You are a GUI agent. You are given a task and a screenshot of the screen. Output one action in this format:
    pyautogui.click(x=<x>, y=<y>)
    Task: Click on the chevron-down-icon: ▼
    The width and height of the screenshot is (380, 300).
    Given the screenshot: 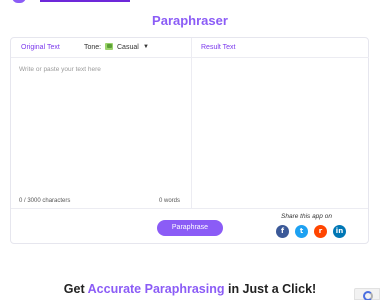 What is the action you would take?
    pyautogui.click(x=146, y=47)
    